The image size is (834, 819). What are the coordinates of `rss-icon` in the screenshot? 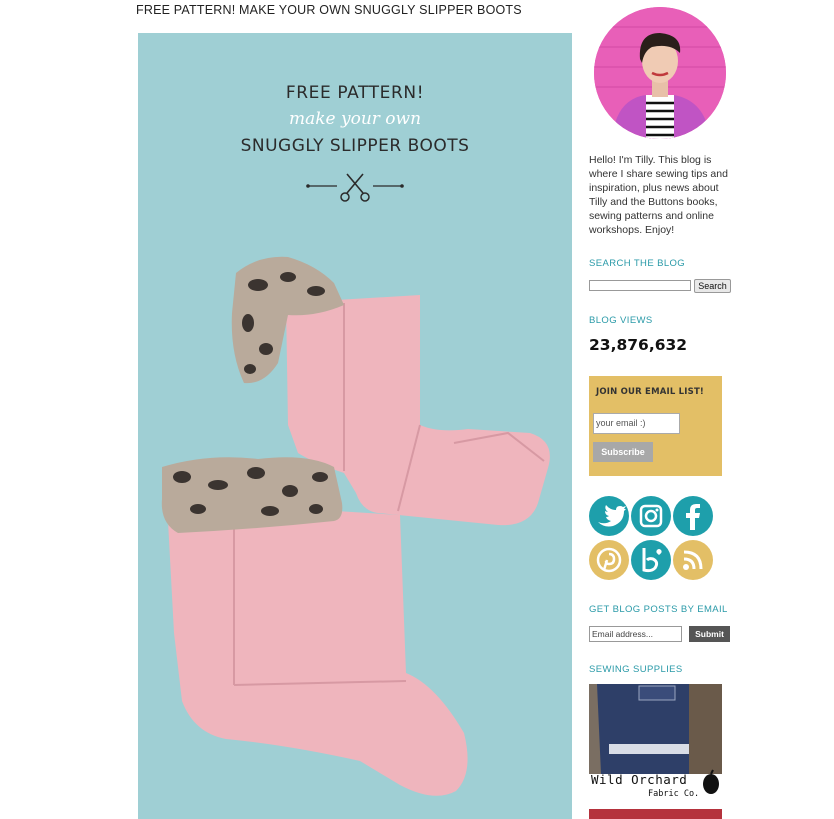 It's located at (693, 560).